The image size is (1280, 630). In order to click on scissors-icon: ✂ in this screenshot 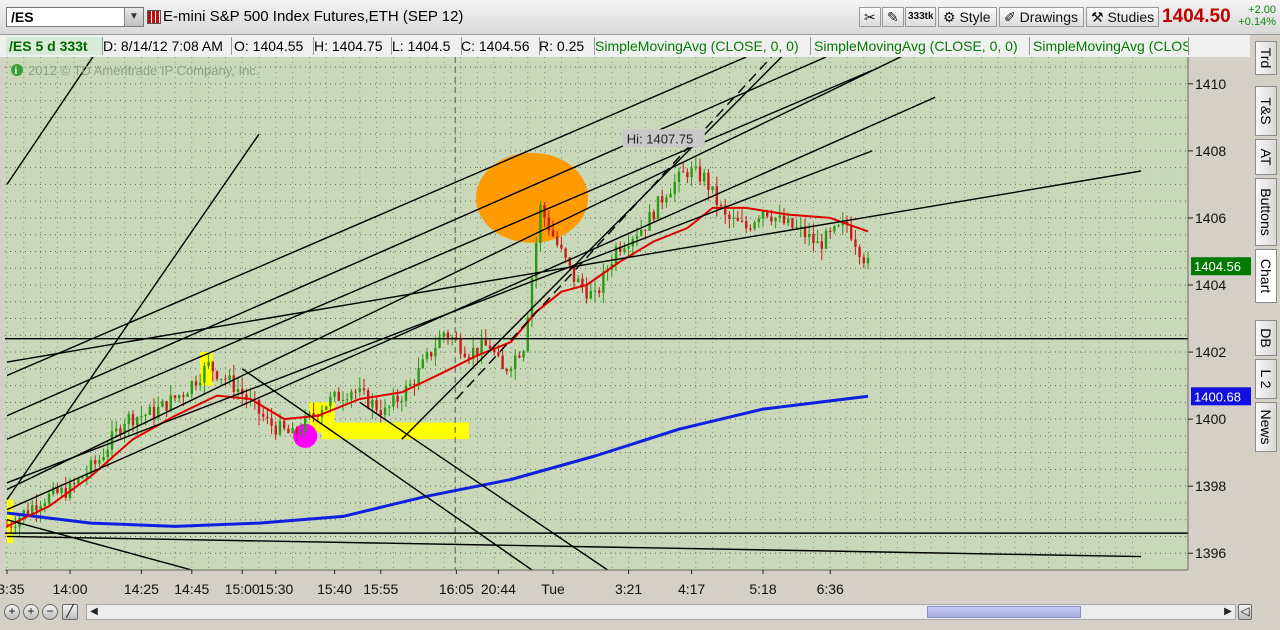, I will do `click(870, 17)`.